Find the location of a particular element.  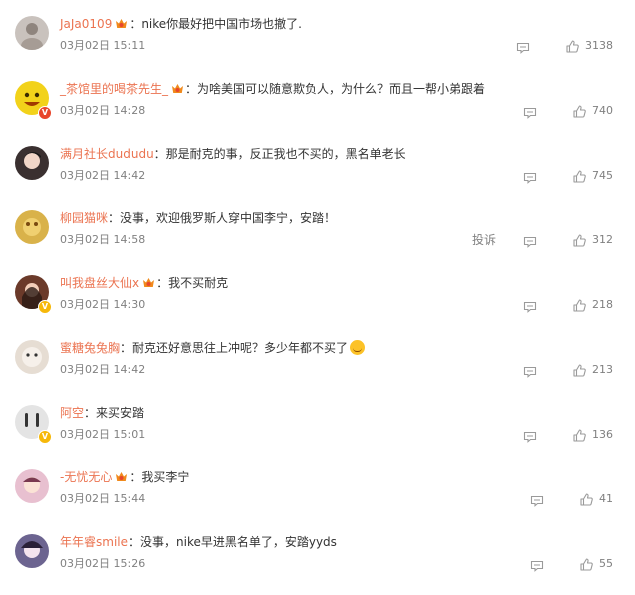

like-count: 740 is located at coordinates (602, 110).